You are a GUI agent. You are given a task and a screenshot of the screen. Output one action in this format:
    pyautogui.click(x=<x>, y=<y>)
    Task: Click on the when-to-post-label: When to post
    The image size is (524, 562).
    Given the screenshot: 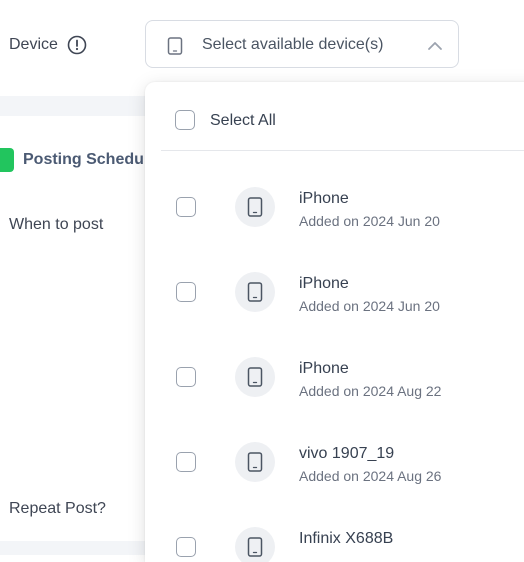 What is the action you would take?
    pyautogui.click(x=56, y=224)
    